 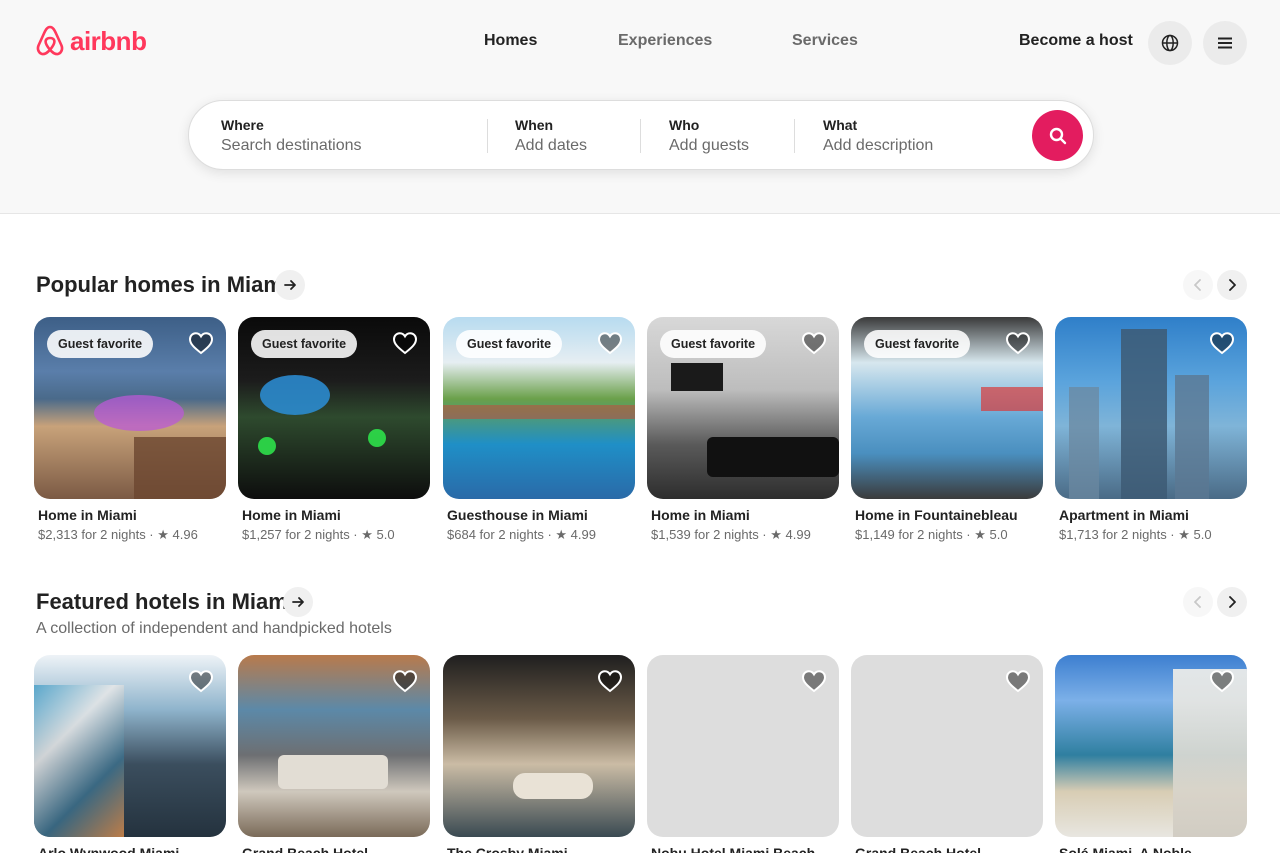 What do you see at coordinates (351, 135) in the screenshot?
I see `where-field: Where Search destinations` at bounding box center [351, 135].